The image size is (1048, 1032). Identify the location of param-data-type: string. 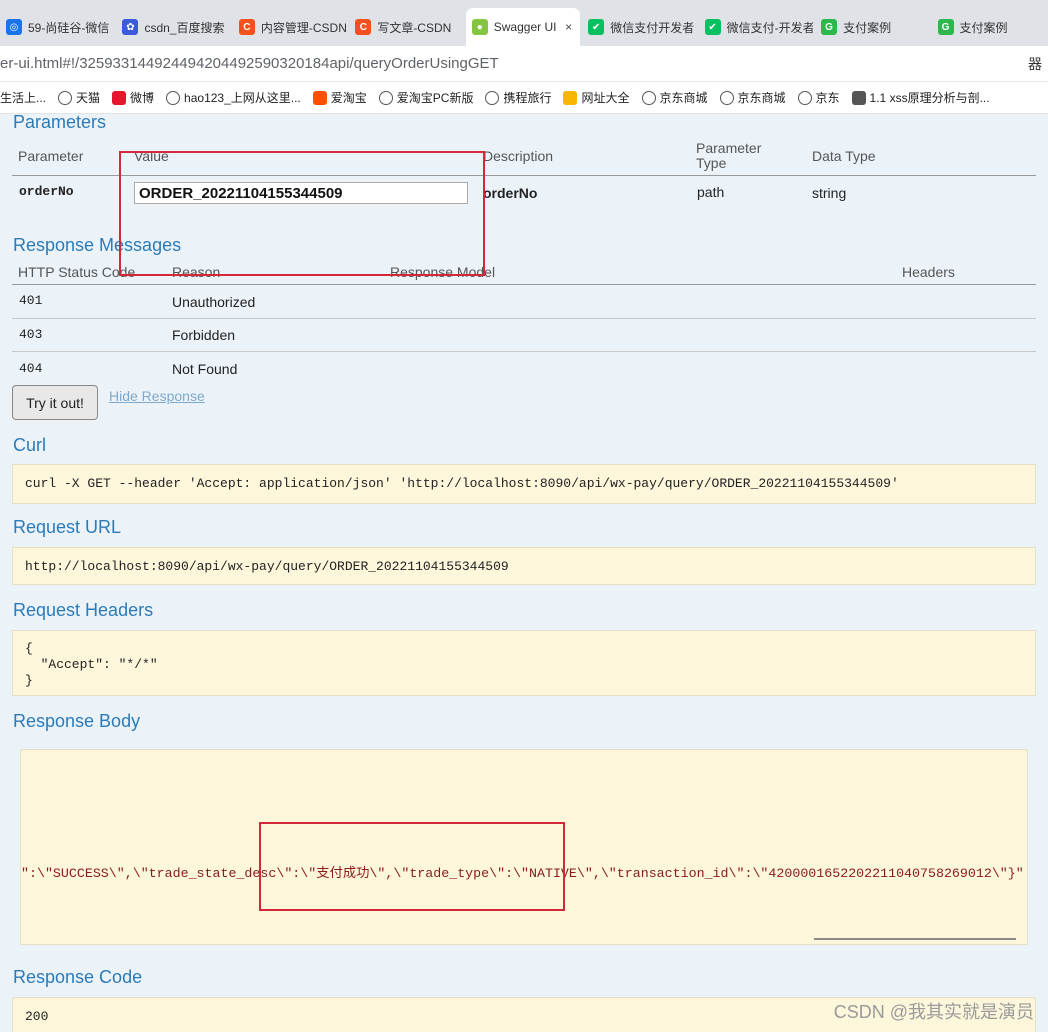
(829, 193).